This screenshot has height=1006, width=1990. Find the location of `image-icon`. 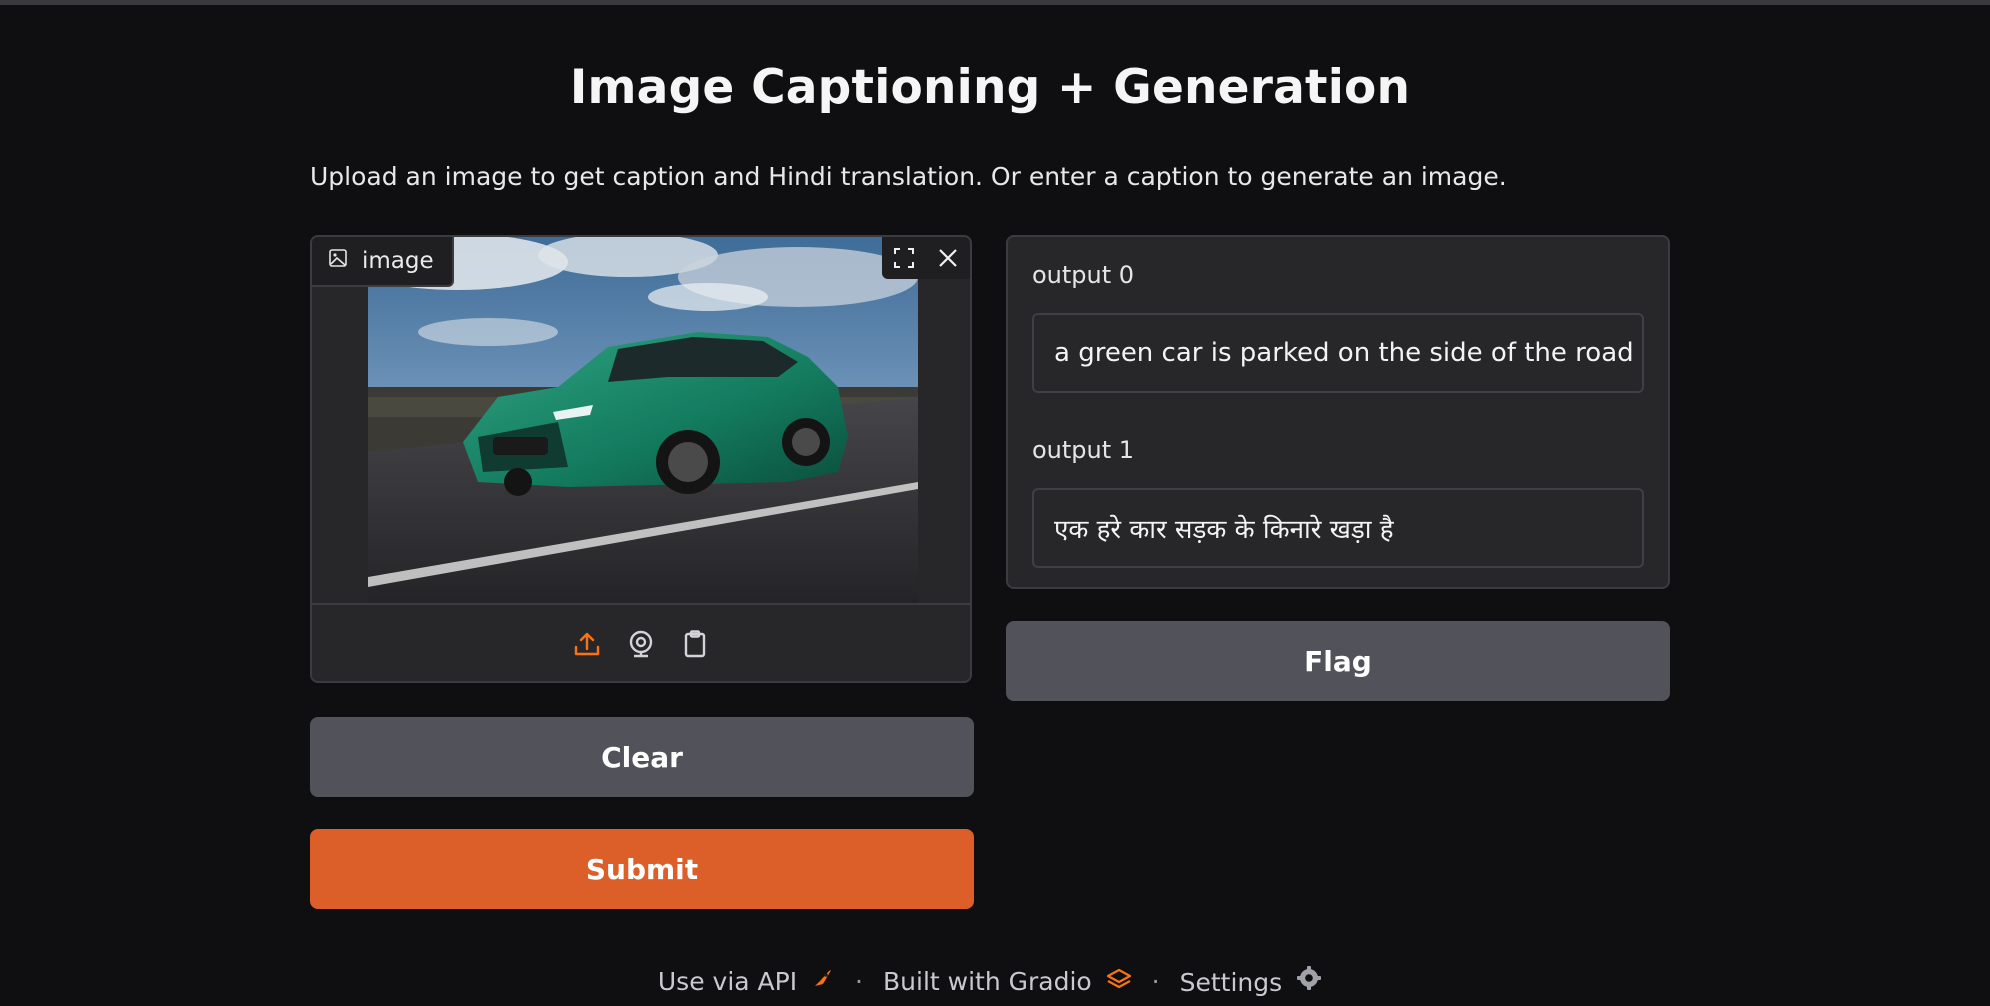

image-icon is located at coordinates (338, 261).